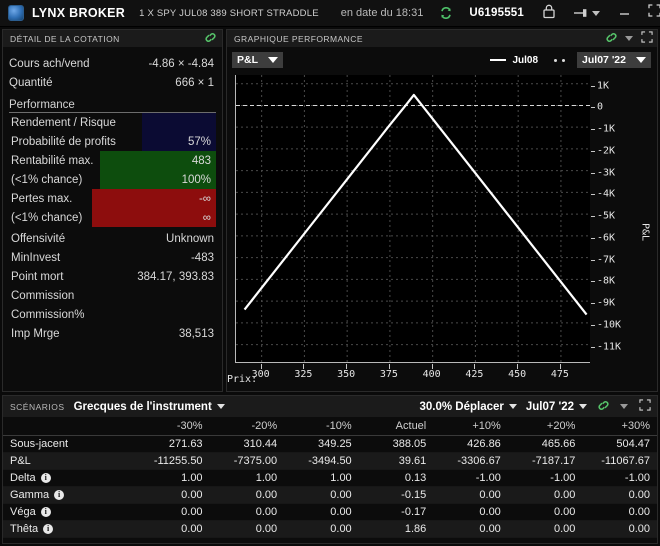 The width and height of the screenshot is (660, 546). Describe the element at coordinates (600, 107) in the screenshot. I see `y-axis-tick-label: 0` at that location.